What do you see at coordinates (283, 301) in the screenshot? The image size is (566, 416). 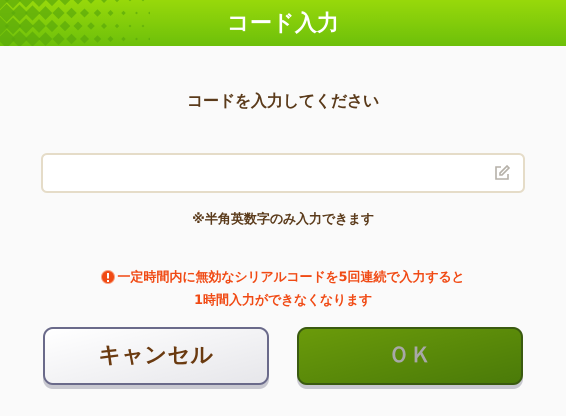 I see `warning-text: 1時間入力ができなくなります` at bounding box center [283, 301].